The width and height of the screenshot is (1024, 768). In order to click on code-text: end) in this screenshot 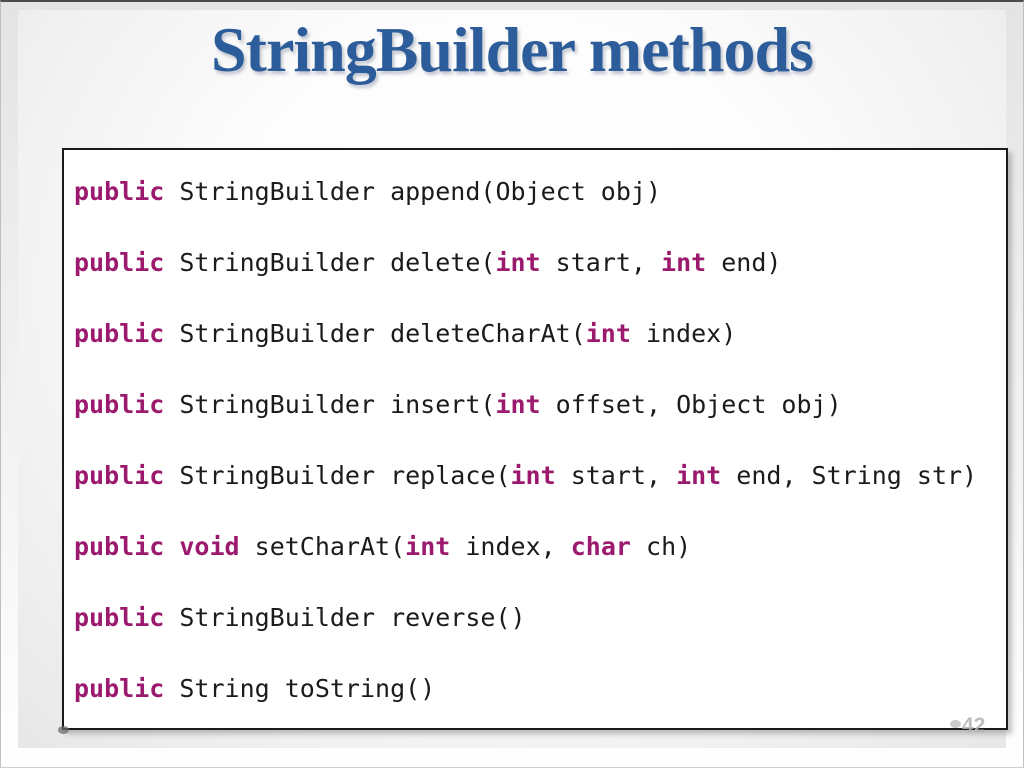, I will do `click(744, 262)`.